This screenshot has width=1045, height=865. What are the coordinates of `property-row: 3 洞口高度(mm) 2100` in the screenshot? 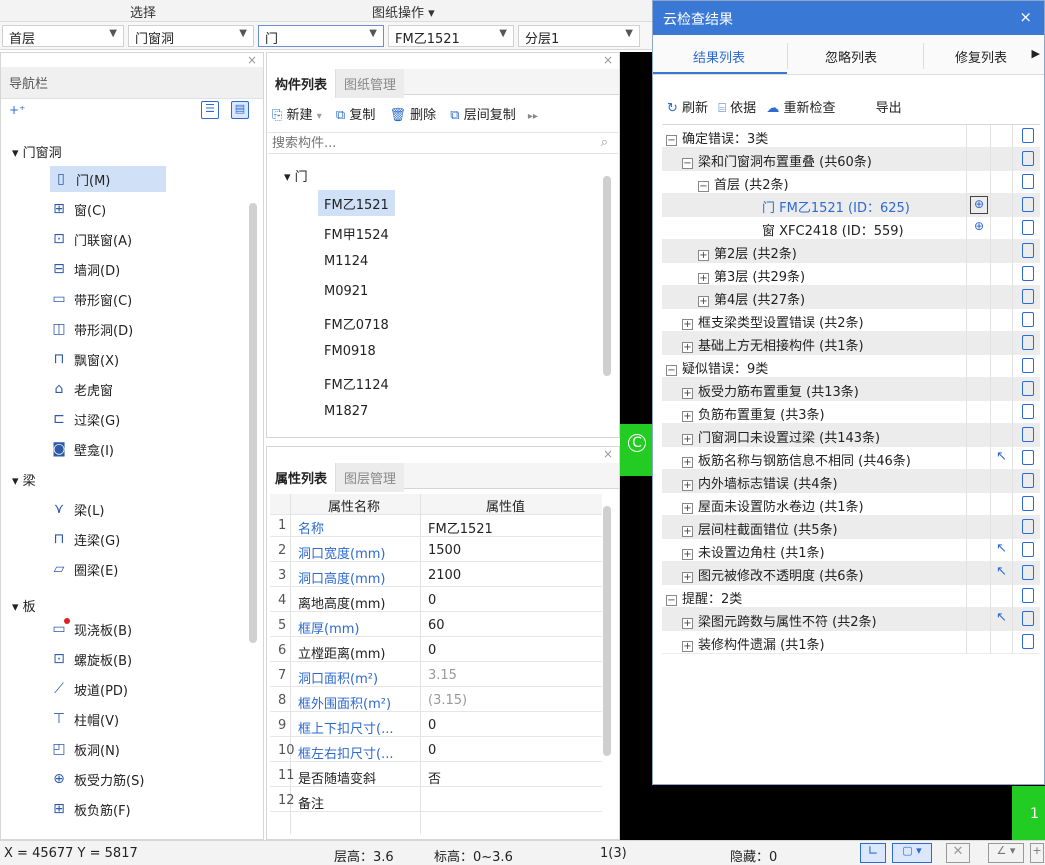 It's located at (436, 576).